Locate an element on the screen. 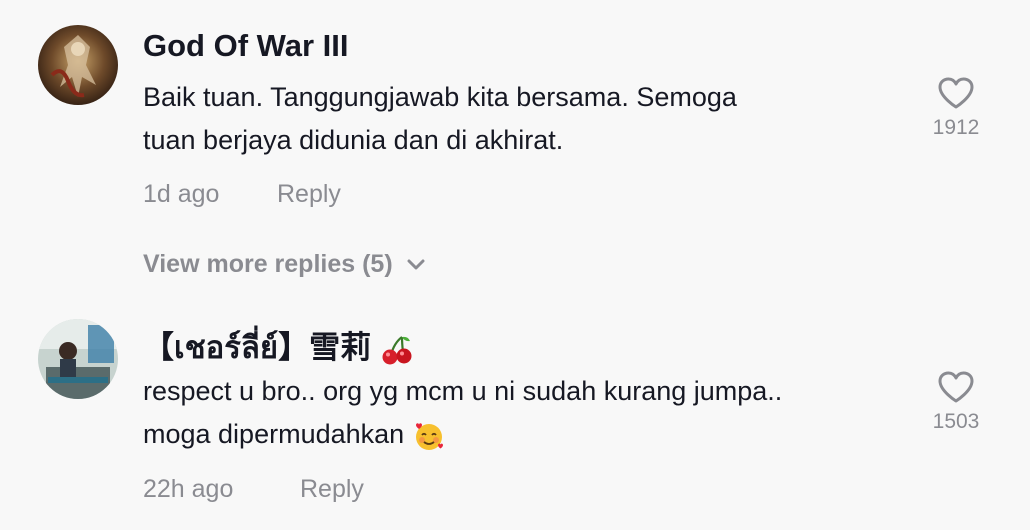 This screenshot has width=1030, height=530. view-more-replies-button: View more replies (5) is located at coordinates (284, 264).